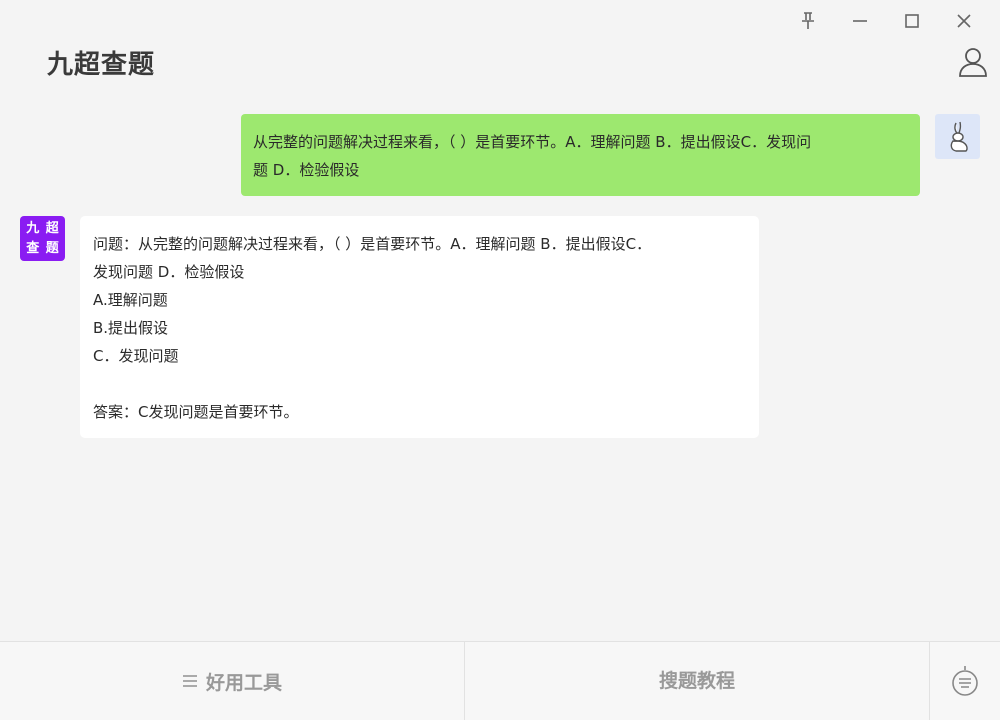 The image size is (1000, 720). I want to click on maximize-button, so click(912, 21).